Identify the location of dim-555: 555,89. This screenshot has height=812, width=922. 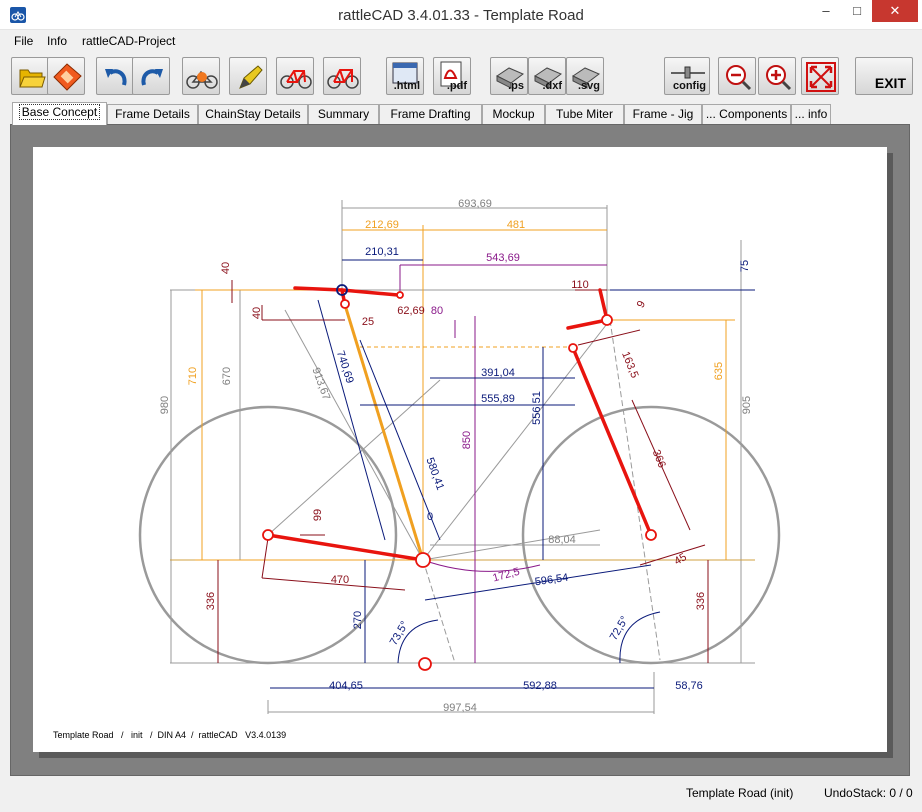
(498, 399).